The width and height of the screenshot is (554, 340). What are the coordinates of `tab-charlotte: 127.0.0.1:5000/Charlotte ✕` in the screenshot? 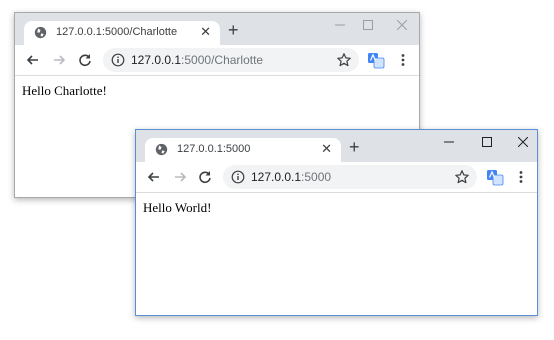 It's located at (122, 33).